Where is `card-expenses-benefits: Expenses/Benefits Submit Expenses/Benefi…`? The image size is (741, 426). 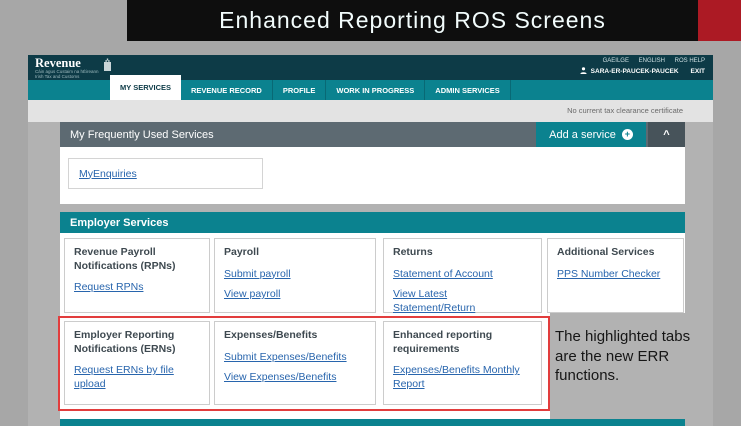
card-expenses-benefits: Expenses/Benefits Submit Expenses/Benefi… is located at coordinates (295, 363).